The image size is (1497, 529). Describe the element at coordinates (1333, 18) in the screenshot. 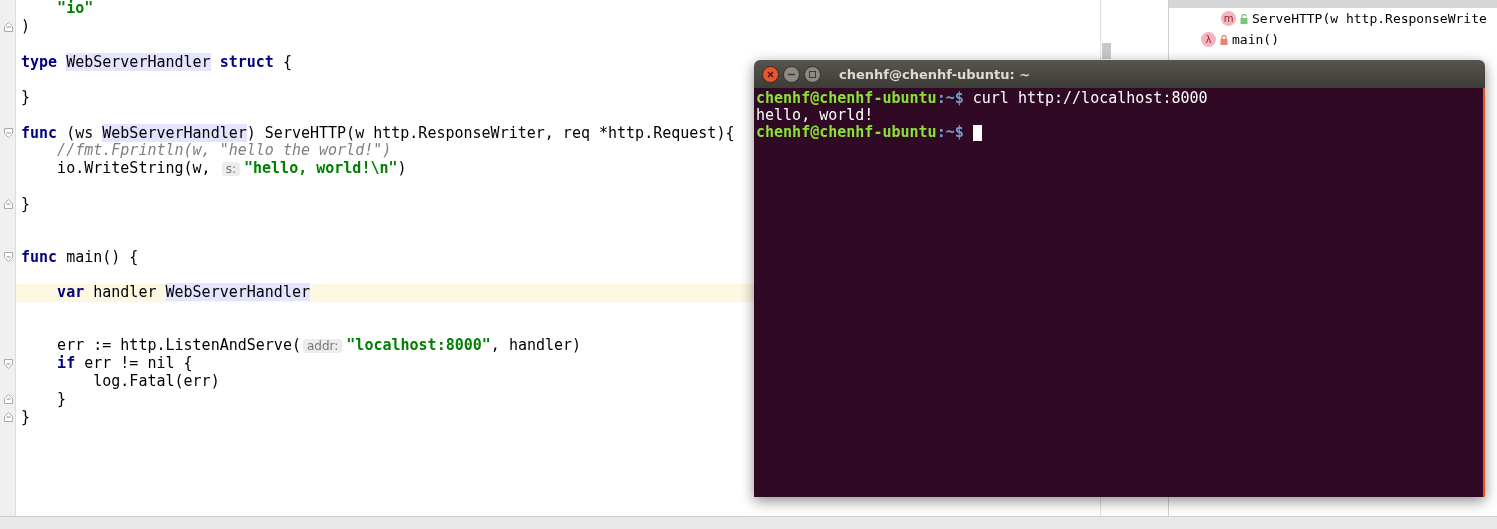

I see `structure-item: m ServeHTTP(w http.ResponseWrite` at that location.